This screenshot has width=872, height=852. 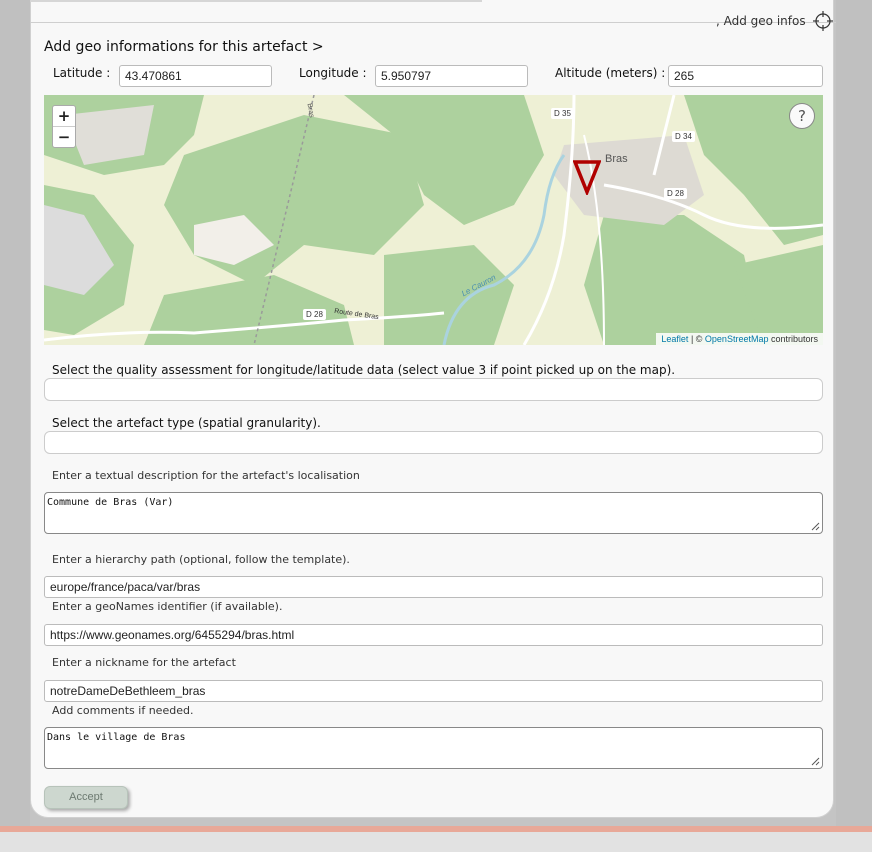 I want to click on latitude-input: 43.470861, so click(x=195, y=76).